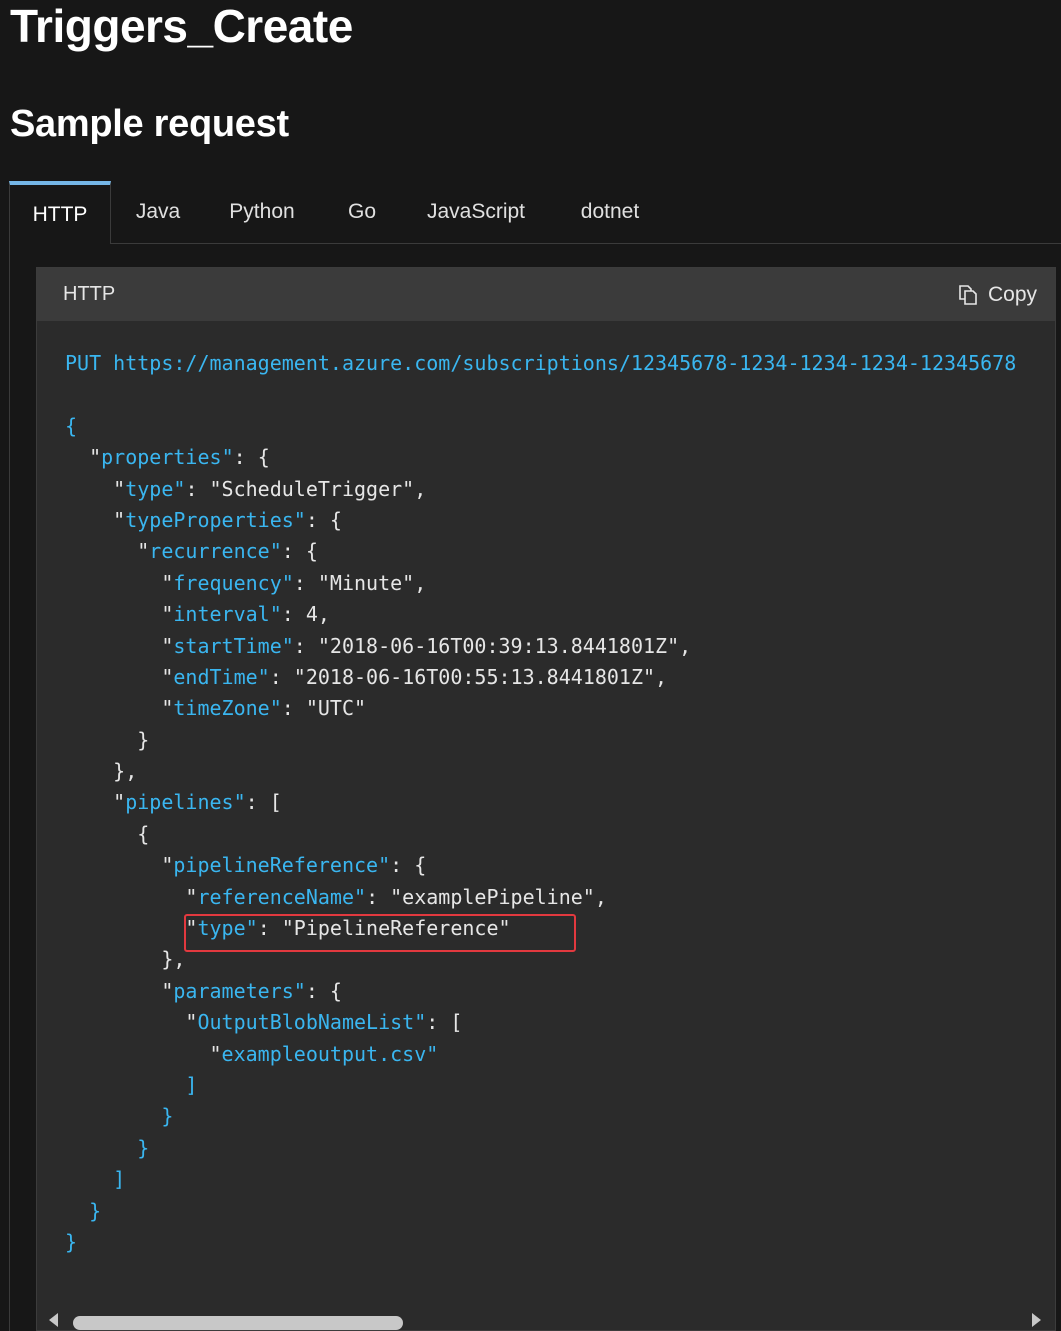 This screenshot has height=1331, width=1061. What do you see at coordinates (968, 295) in the screenshot?
I see `copy-icon` at bounding box center [968, 295].